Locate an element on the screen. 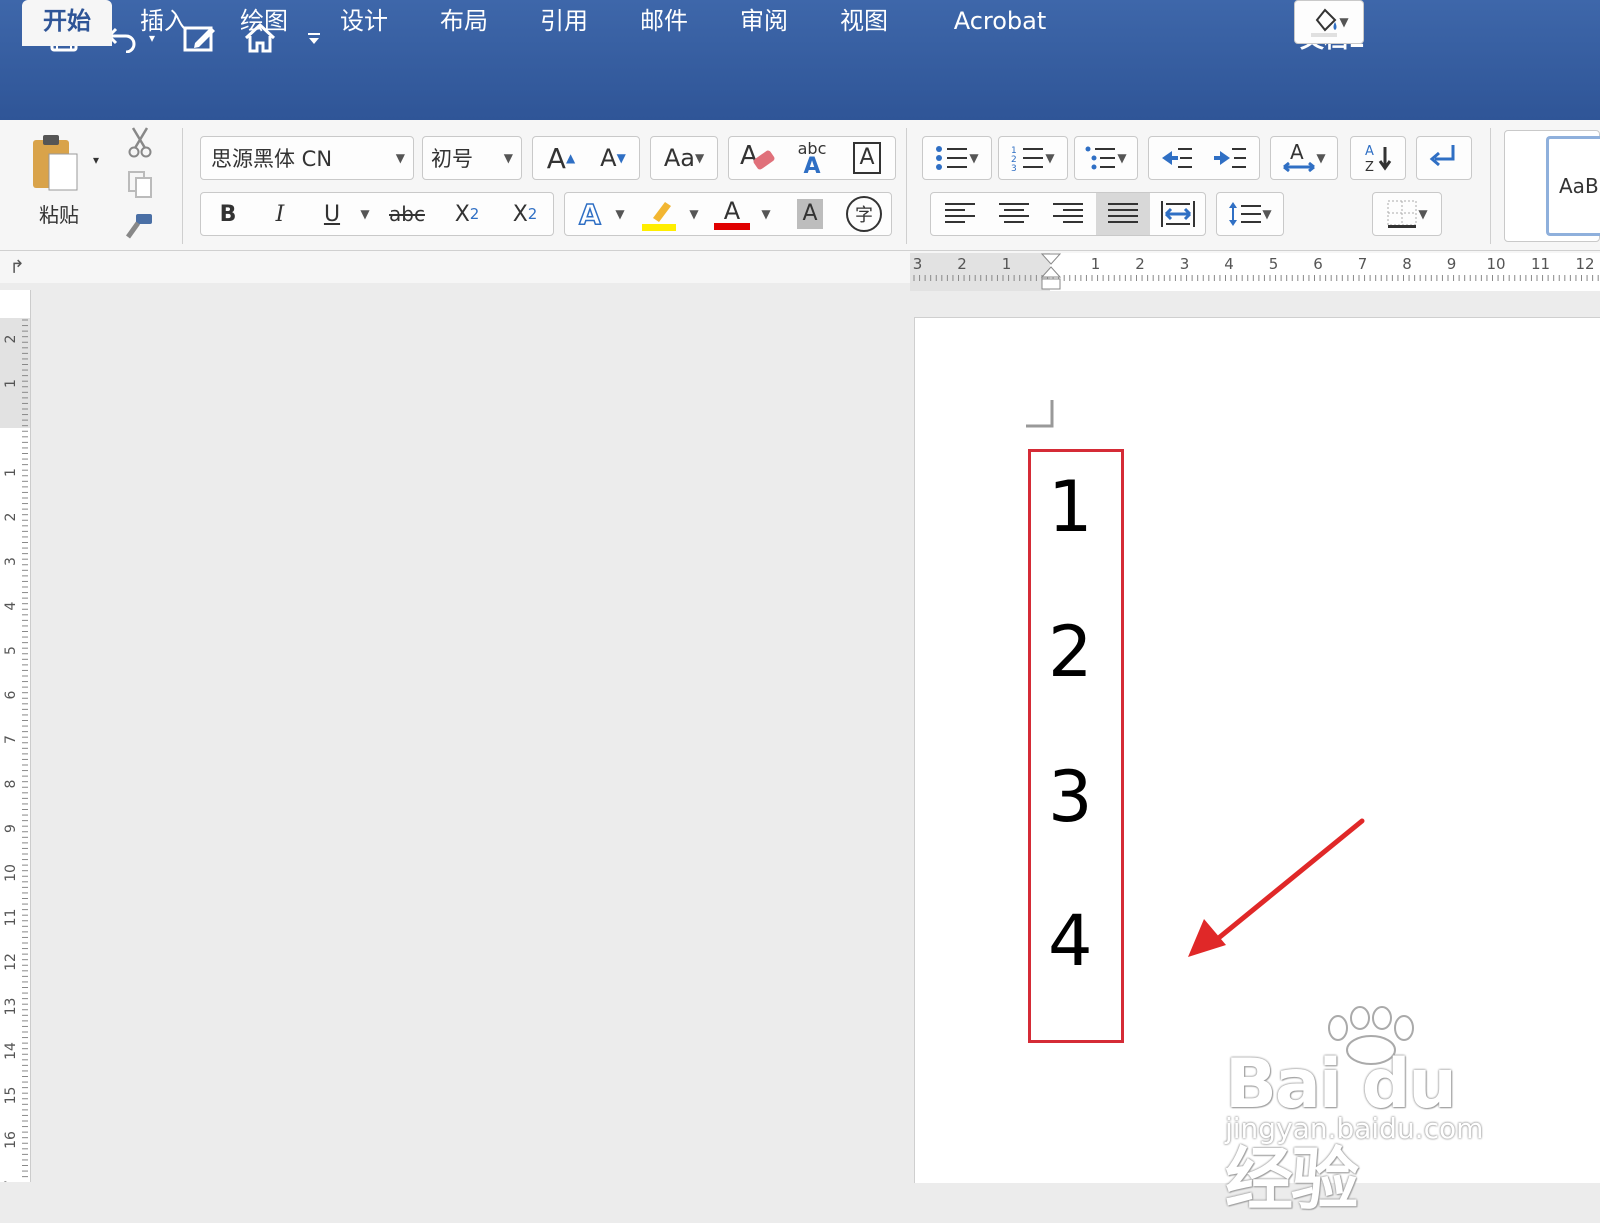 The width and height of the screenshot is (1600, 1223). indent-marker-icon is located at coordinates (1051, 273).